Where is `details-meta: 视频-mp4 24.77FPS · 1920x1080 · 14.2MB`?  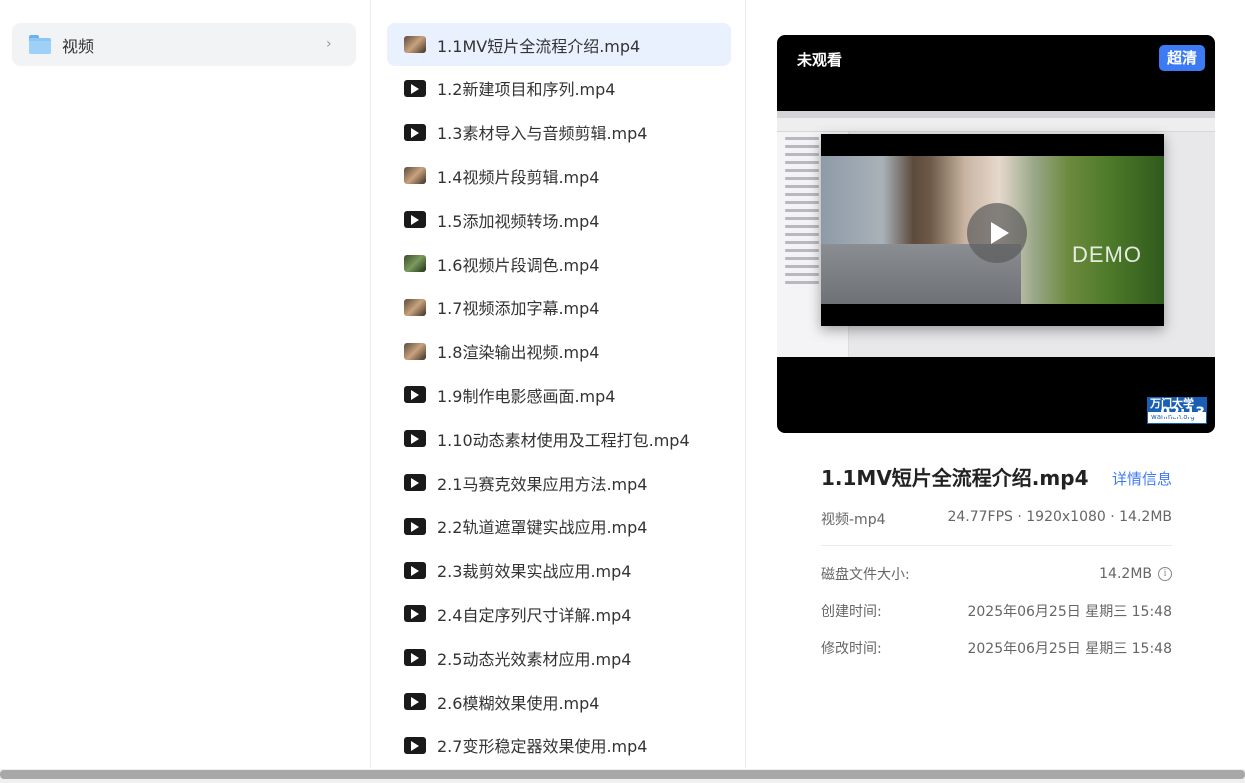
details-meta: 视频-mp4 24.77FPS · 1920x1080 · 14.2MB is located at coordinates (996, 519).